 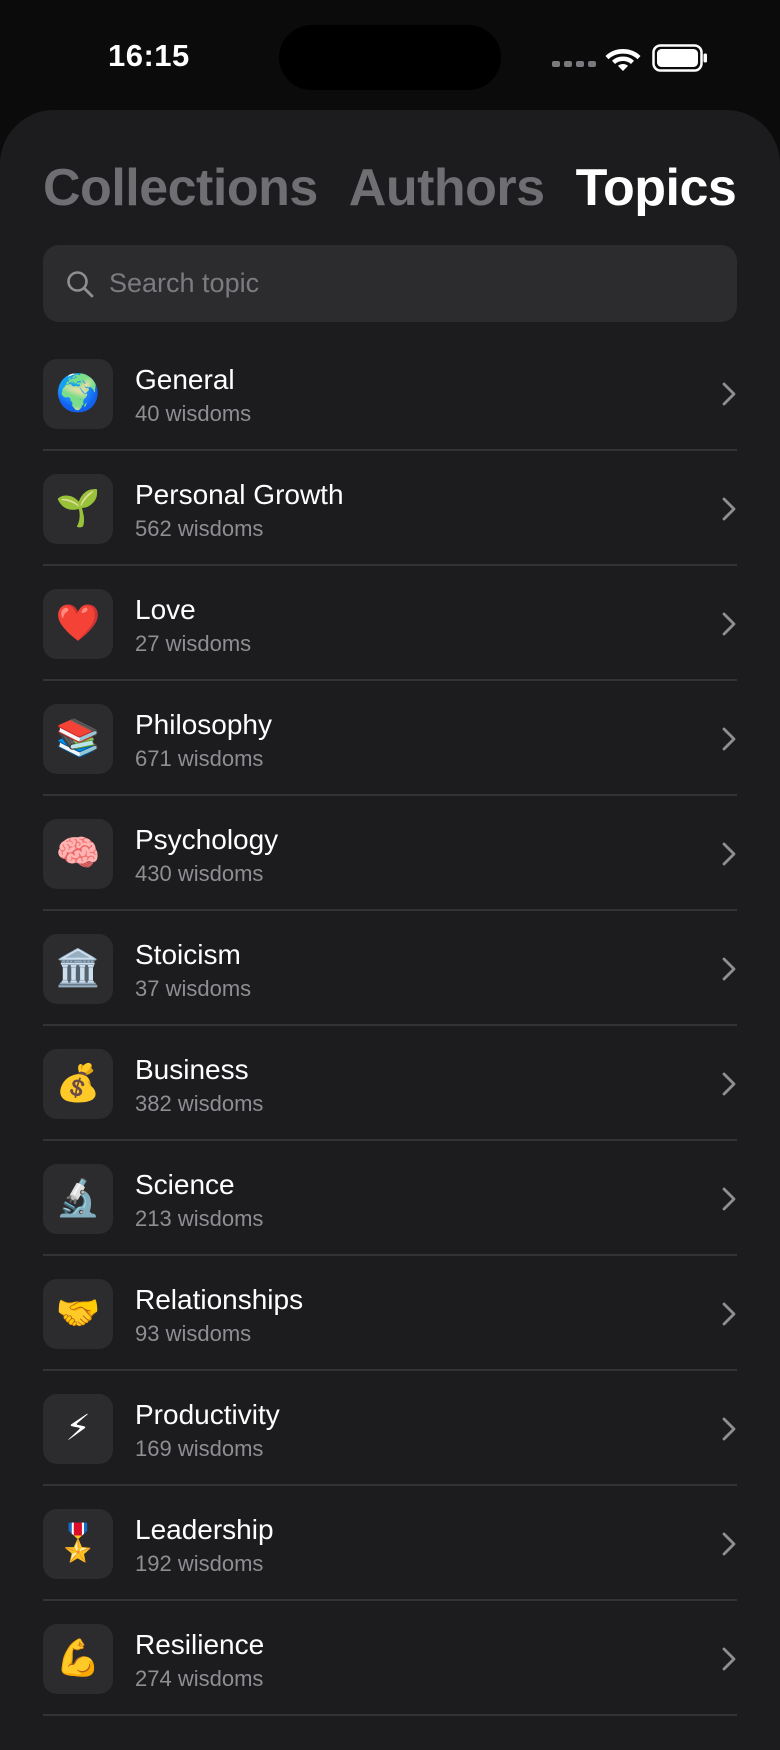 What do you see at coordinates (78, 394) in the screenshot?
I see `globe-icon: 🌍` at bounding box center [78, 394].